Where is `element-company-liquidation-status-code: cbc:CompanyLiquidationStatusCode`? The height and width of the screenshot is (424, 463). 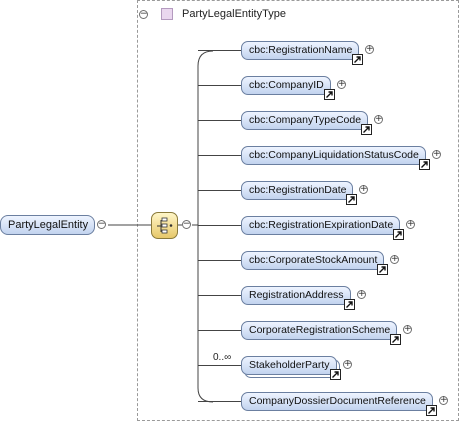
element-company-liquidation-status-code: cbc:CompanyLiquidationStatusCode is located at coordinates (333, 155).